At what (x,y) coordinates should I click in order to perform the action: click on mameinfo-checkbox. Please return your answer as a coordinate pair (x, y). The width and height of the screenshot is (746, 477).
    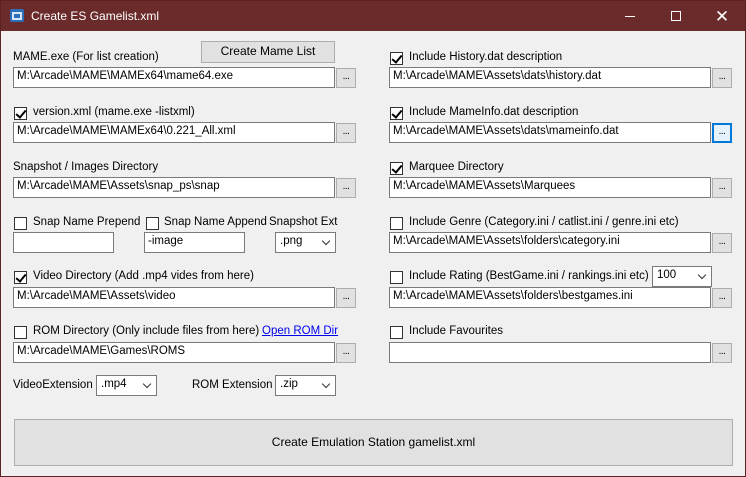
    Looking at the image, I should click on (396, 113).